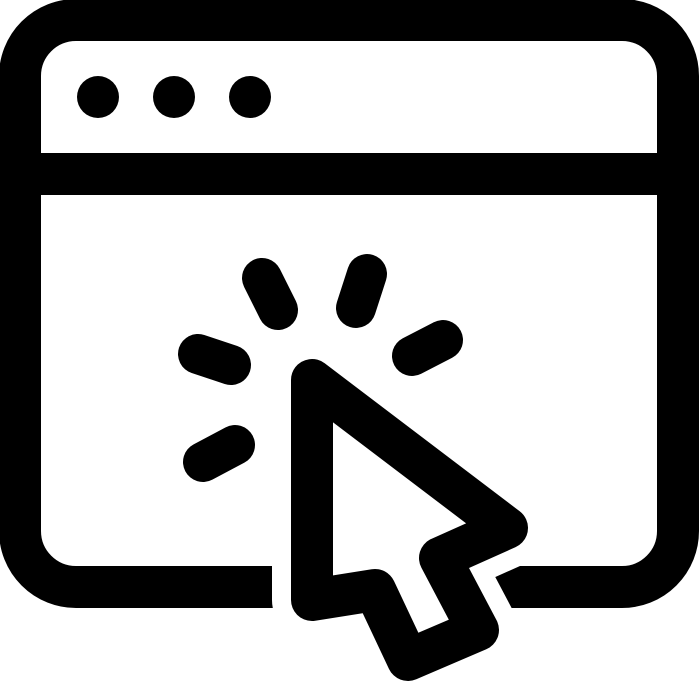 The height and width of the screenshot is (691, 700). Describe the element at coordinates (427, 348) in the screenshot. I see `burst-line-right` at that location.